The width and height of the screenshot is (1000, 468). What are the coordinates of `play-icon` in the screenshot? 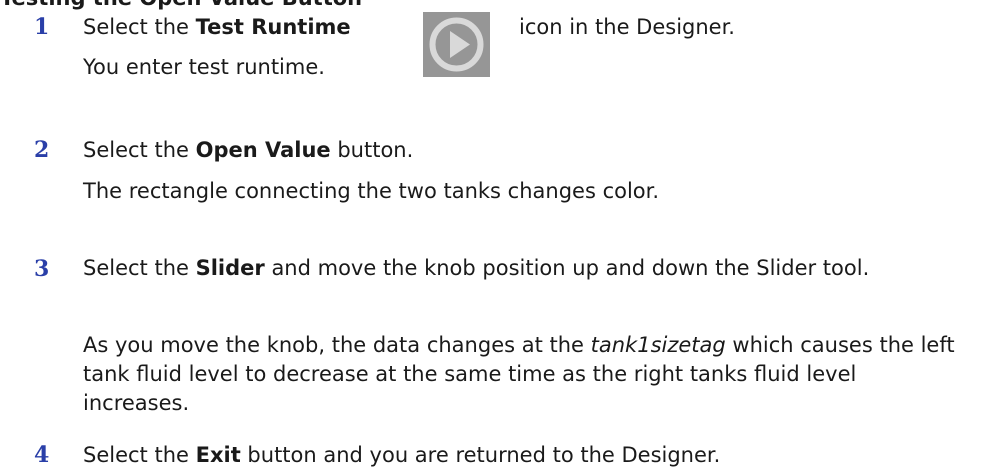 It's located at (456, 44).